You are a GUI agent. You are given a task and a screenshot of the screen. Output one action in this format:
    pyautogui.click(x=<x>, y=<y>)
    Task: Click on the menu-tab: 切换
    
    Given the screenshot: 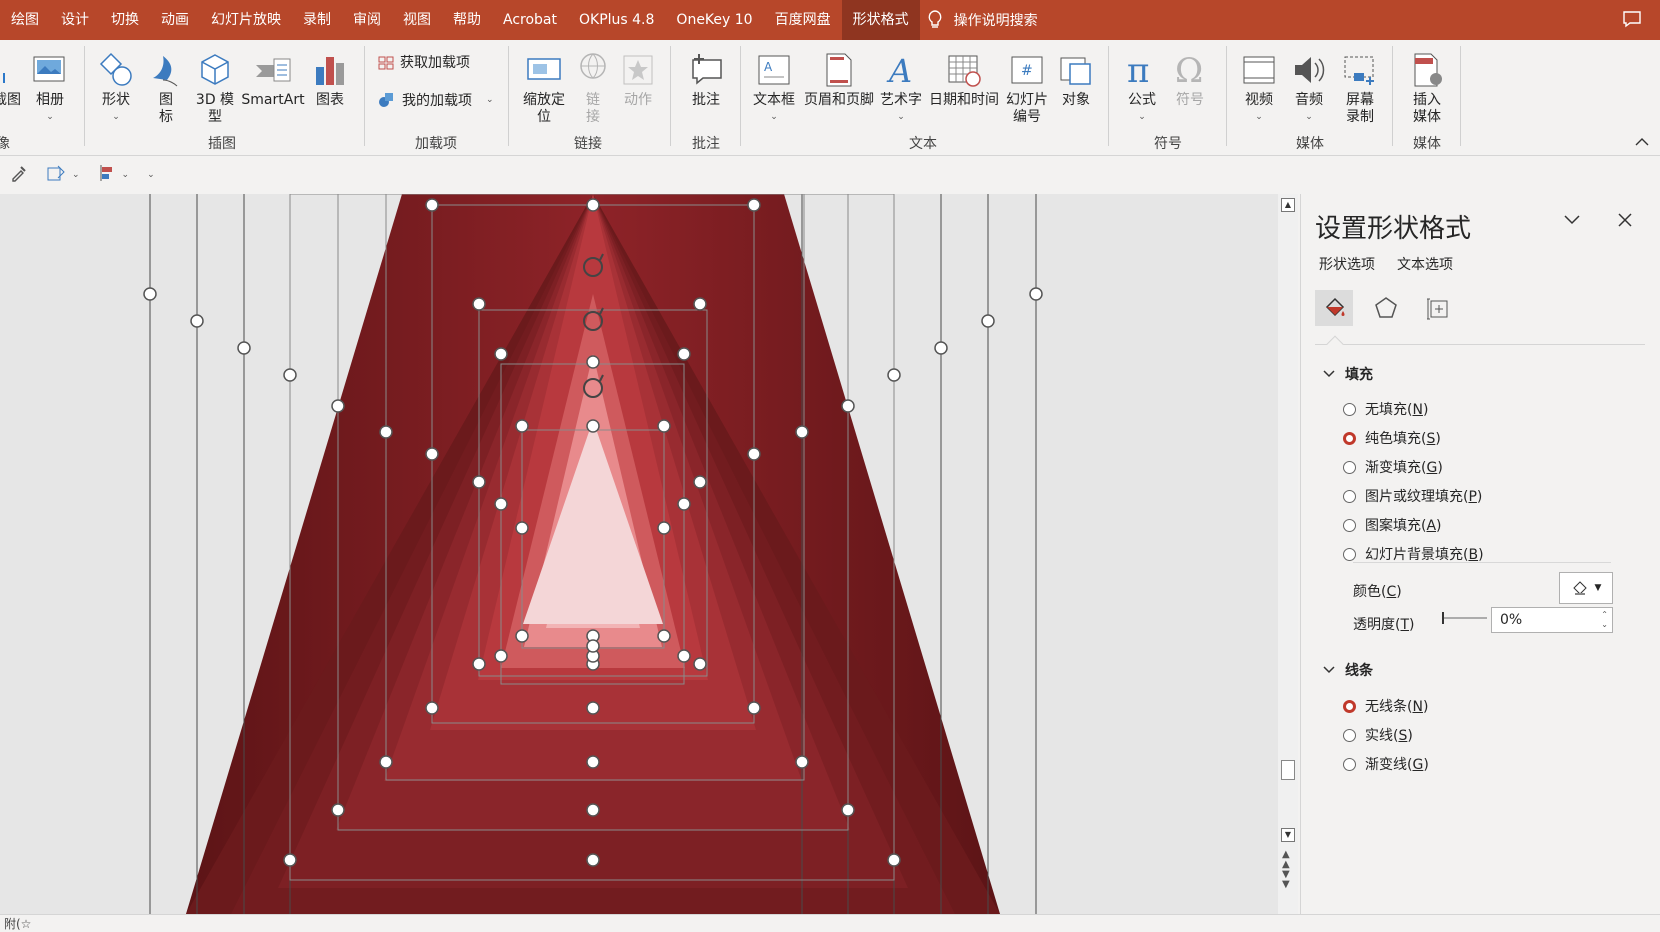 What is the action you would take?
    pyautogui.click(x=125, y=20)
    